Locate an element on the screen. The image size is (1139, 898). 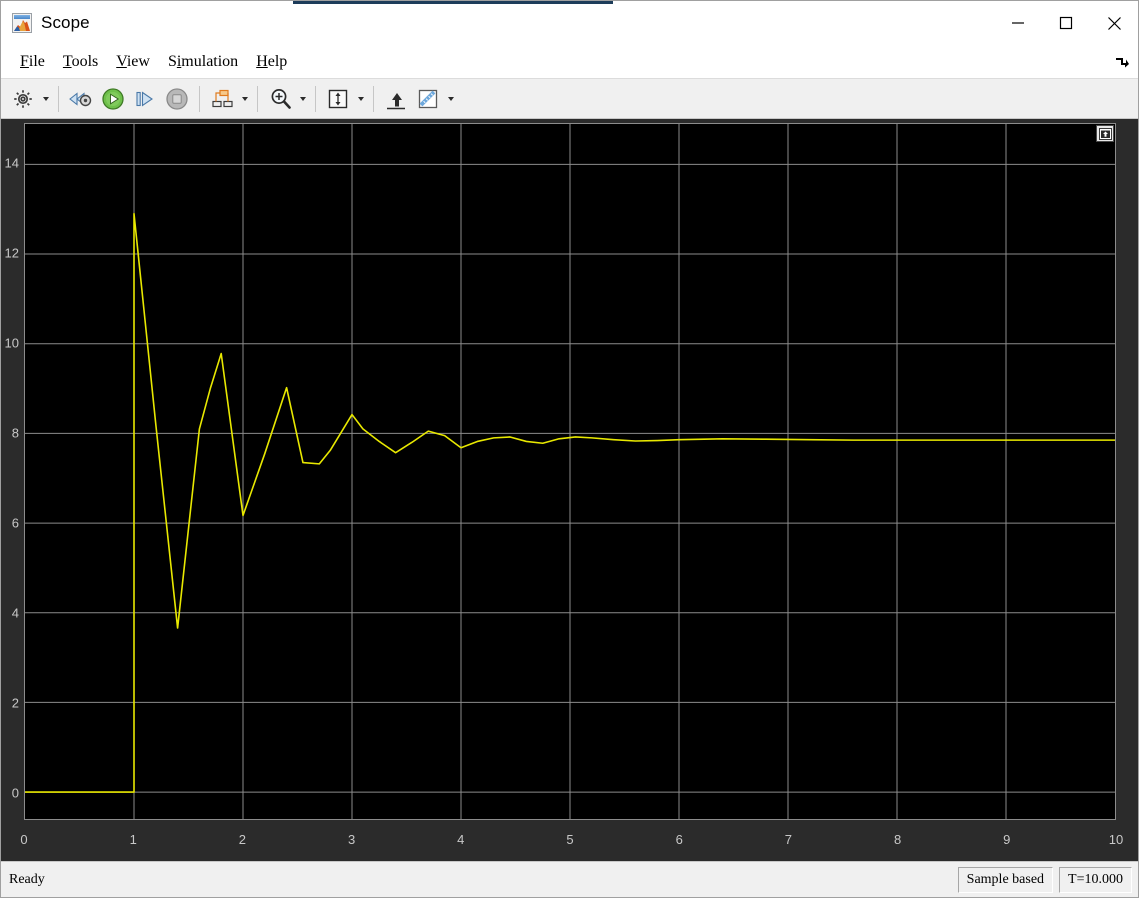
menu-item-file: File is located at coordinates (32, 62).